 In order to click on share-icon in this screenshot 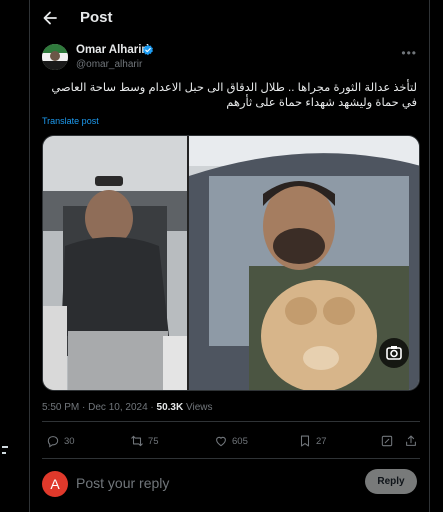, I will do `click(411, 440)`.